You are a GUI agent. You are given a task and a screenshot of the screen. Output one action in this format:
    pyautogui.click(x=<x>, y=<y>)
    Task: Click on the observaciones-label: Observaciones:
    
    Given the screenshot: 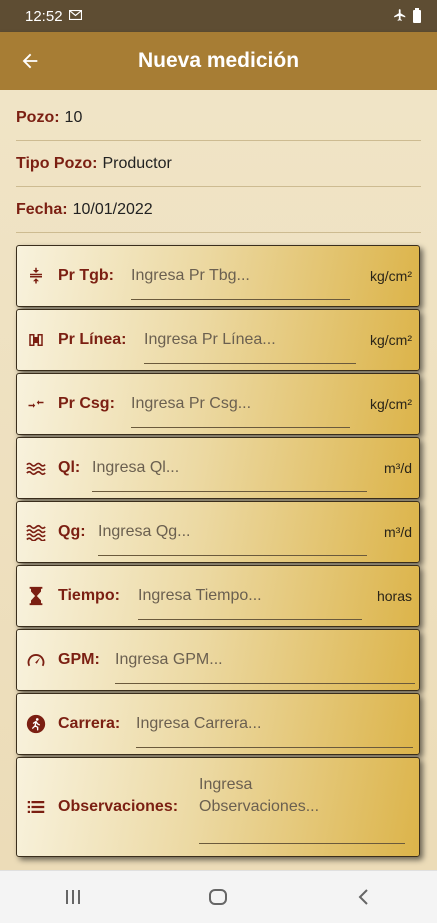 What is the action you would take?
    pyautogui.click(x=118, y=806)
    